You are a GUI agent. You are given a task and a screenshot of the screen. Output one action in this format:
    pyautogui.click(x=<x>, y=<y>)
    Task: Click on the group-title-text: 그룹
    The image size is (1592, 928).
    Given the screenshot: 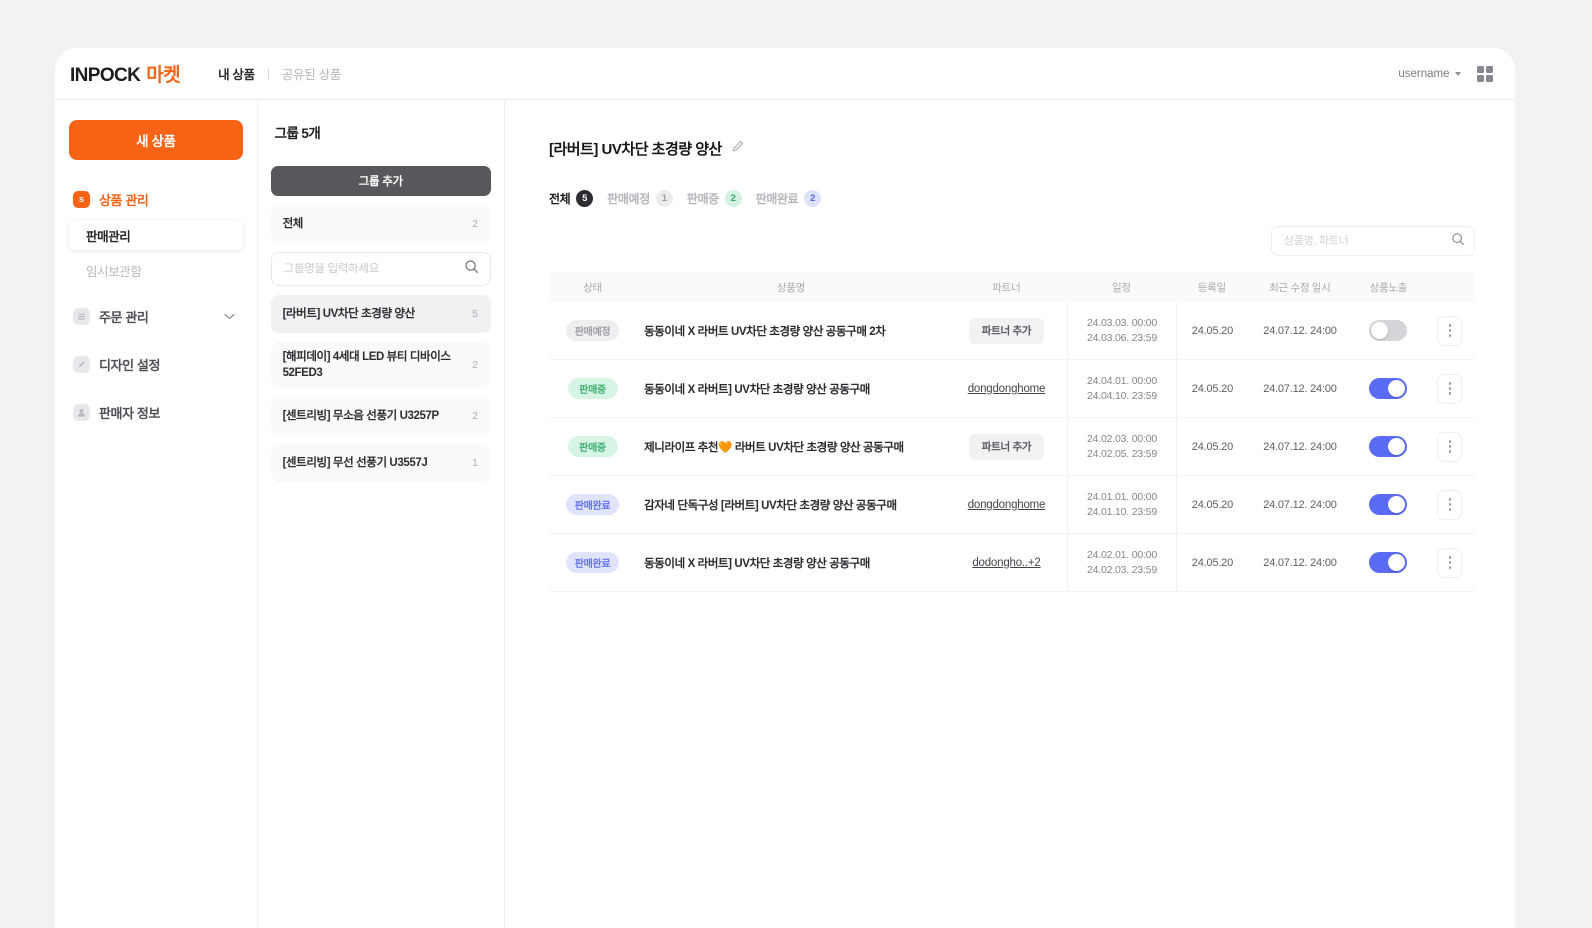 What is the action you would take?
    pyautogui.click(x=286, y=133)
    